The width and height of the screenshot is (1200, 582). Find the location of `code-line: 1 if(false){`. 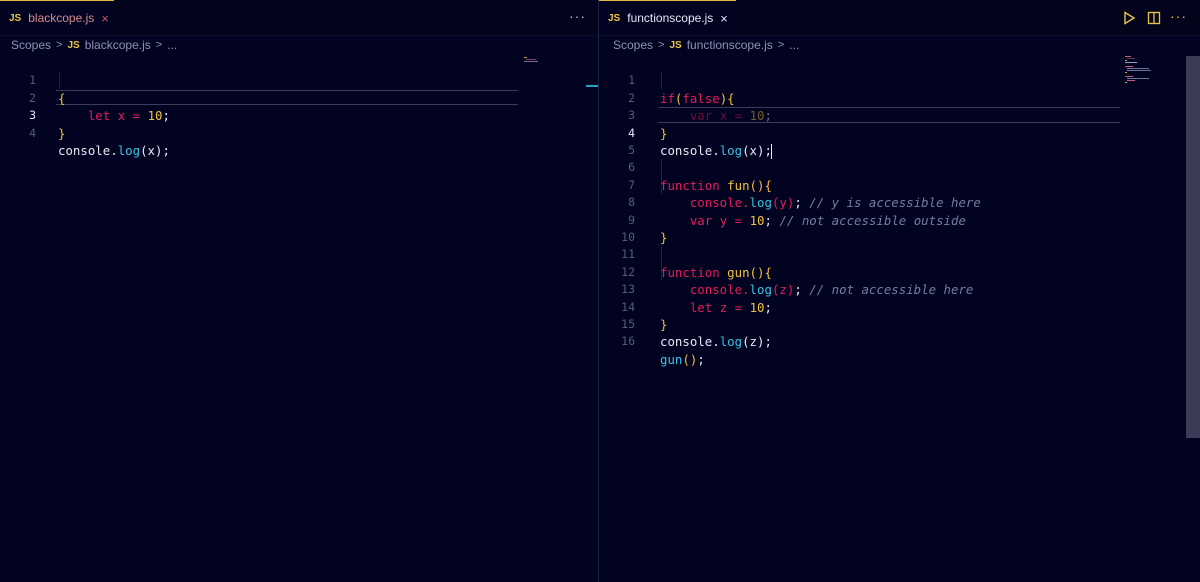

code-line: 1 if(false){ is located at coordinates (899, 80).